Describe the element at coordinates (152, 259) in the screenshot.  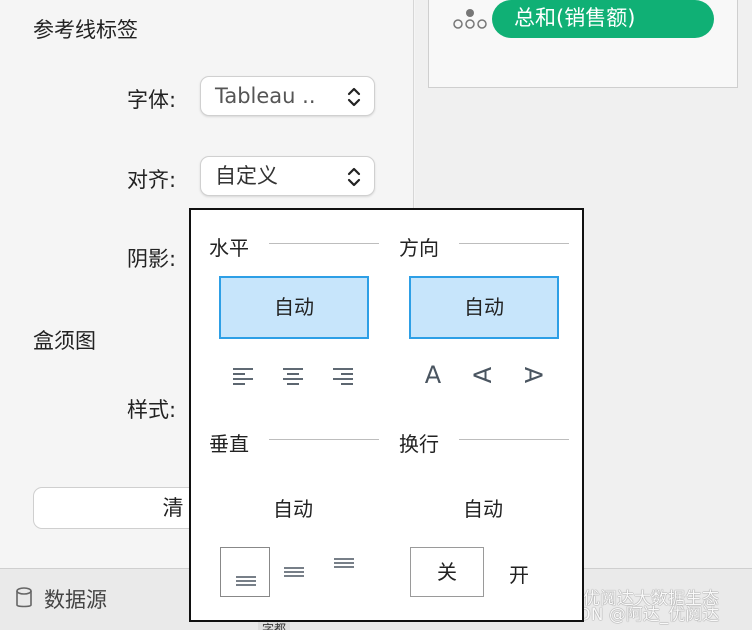
I see `shadow-label: 阴影:` at that location.